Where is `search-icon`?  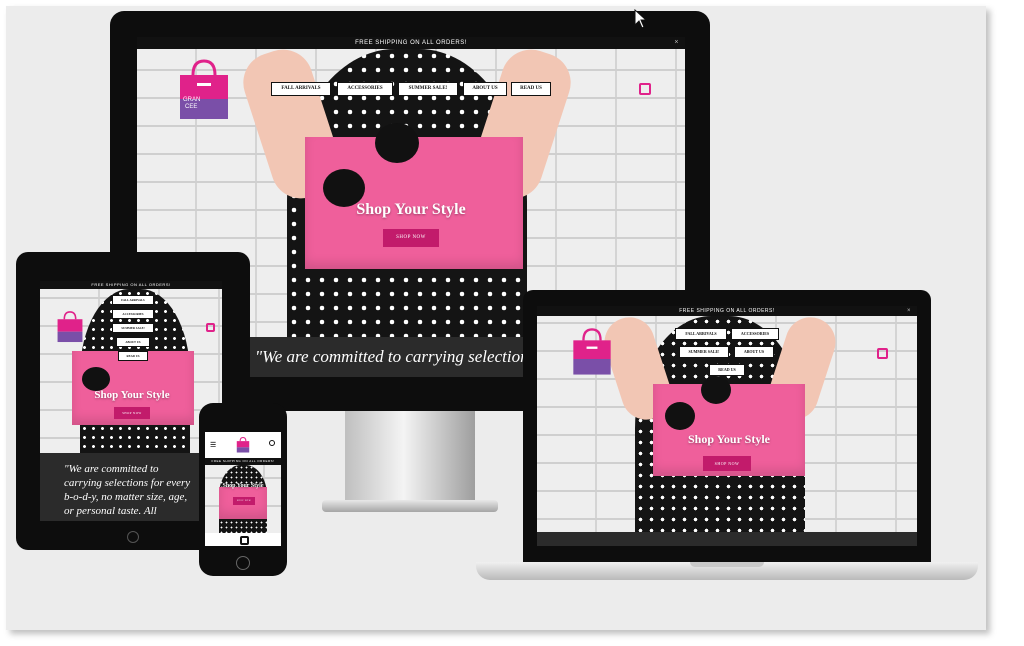
search-icon is located at coordinates (272, 443).